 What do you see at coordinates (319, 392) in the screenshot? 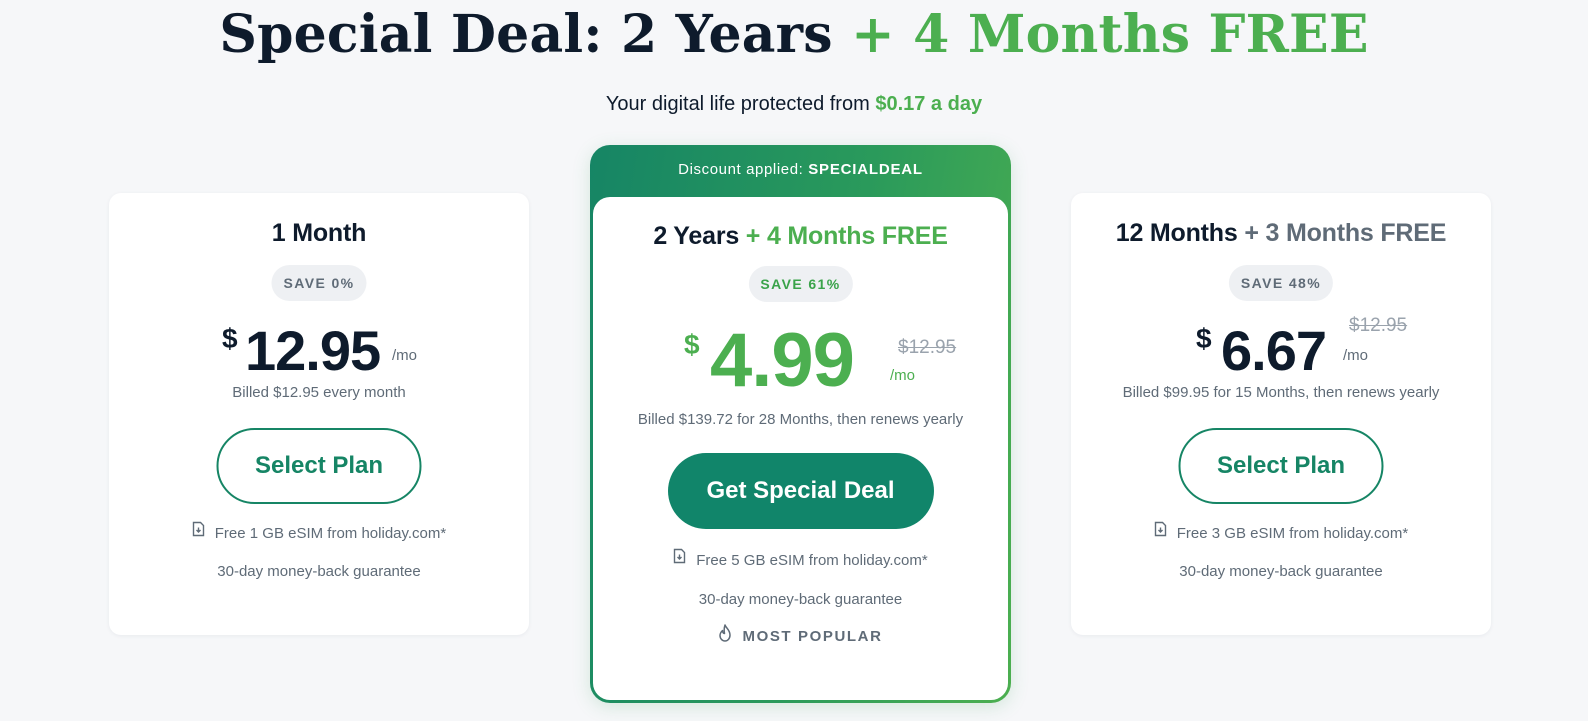
I see `billing-note: Billed $12.95 every month` at bounding box center [319, 392].